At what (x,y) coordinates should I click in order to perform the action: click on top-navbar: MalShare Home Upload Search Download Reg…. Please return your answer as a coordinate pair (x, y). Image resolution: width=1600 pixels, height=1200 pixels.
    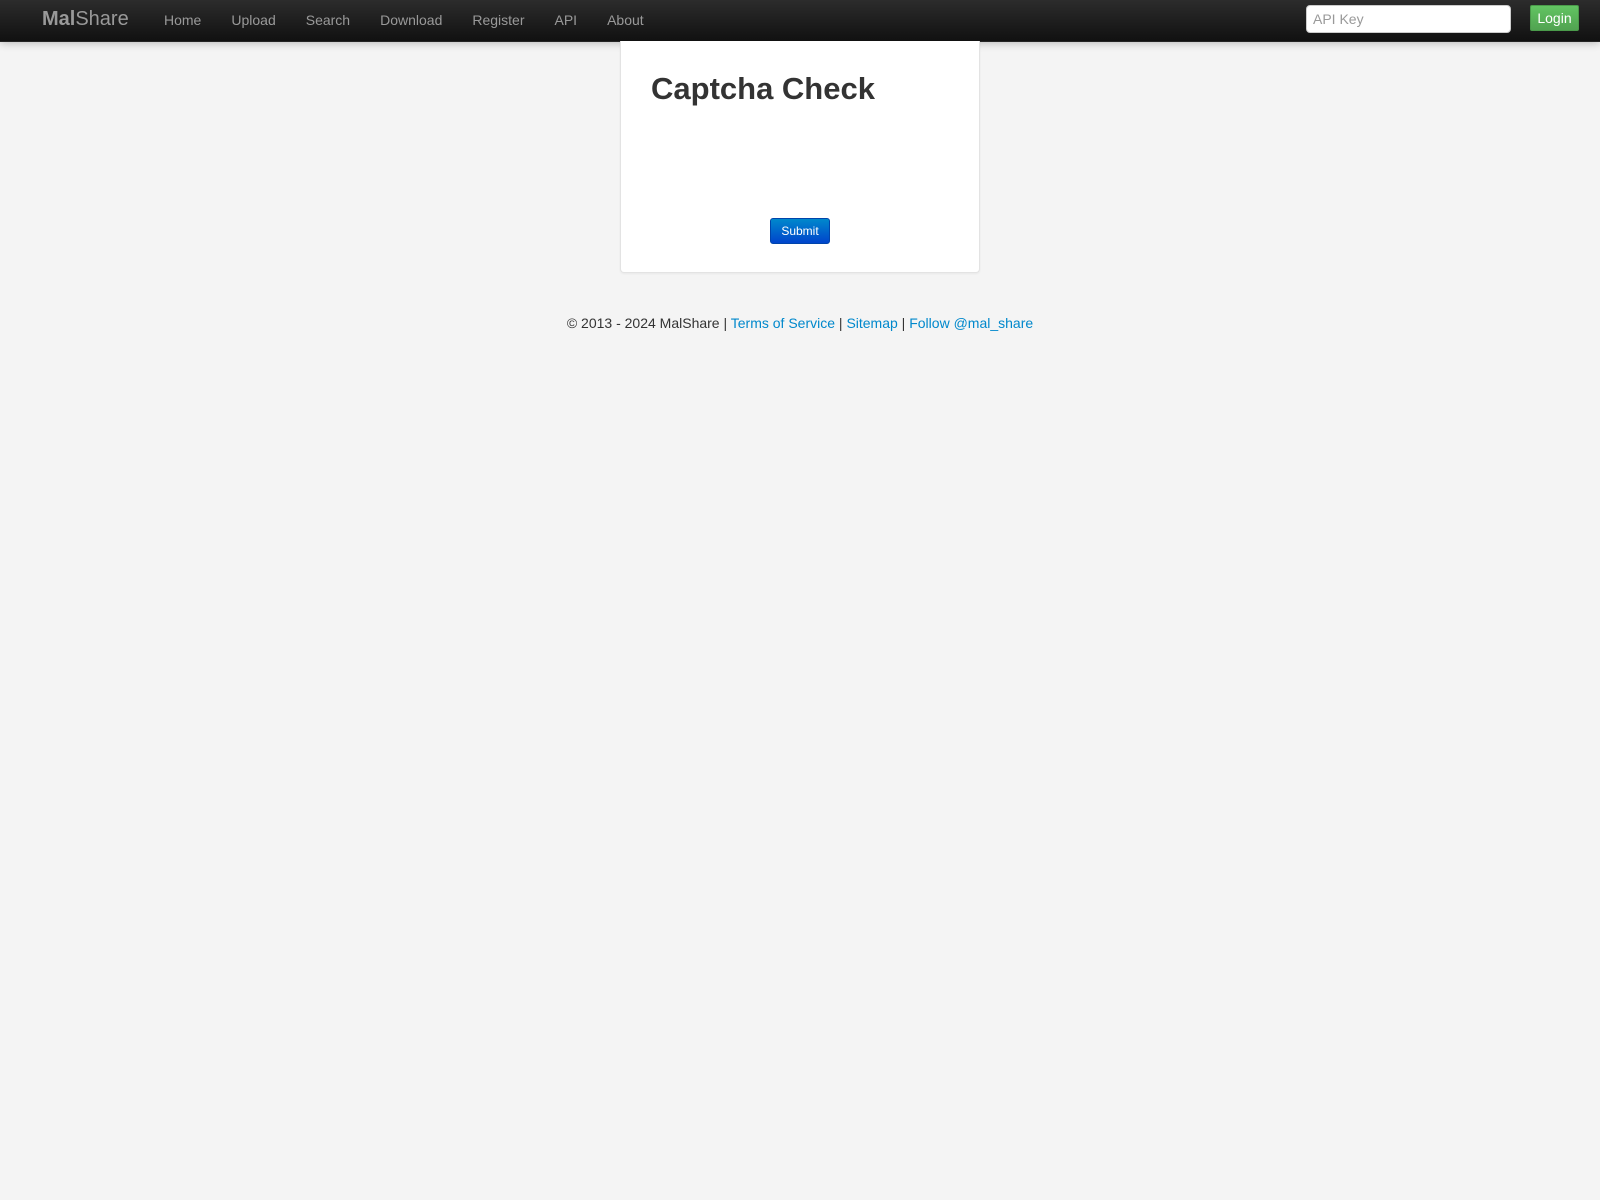
    Looking at the image, I should click on (800, 21).